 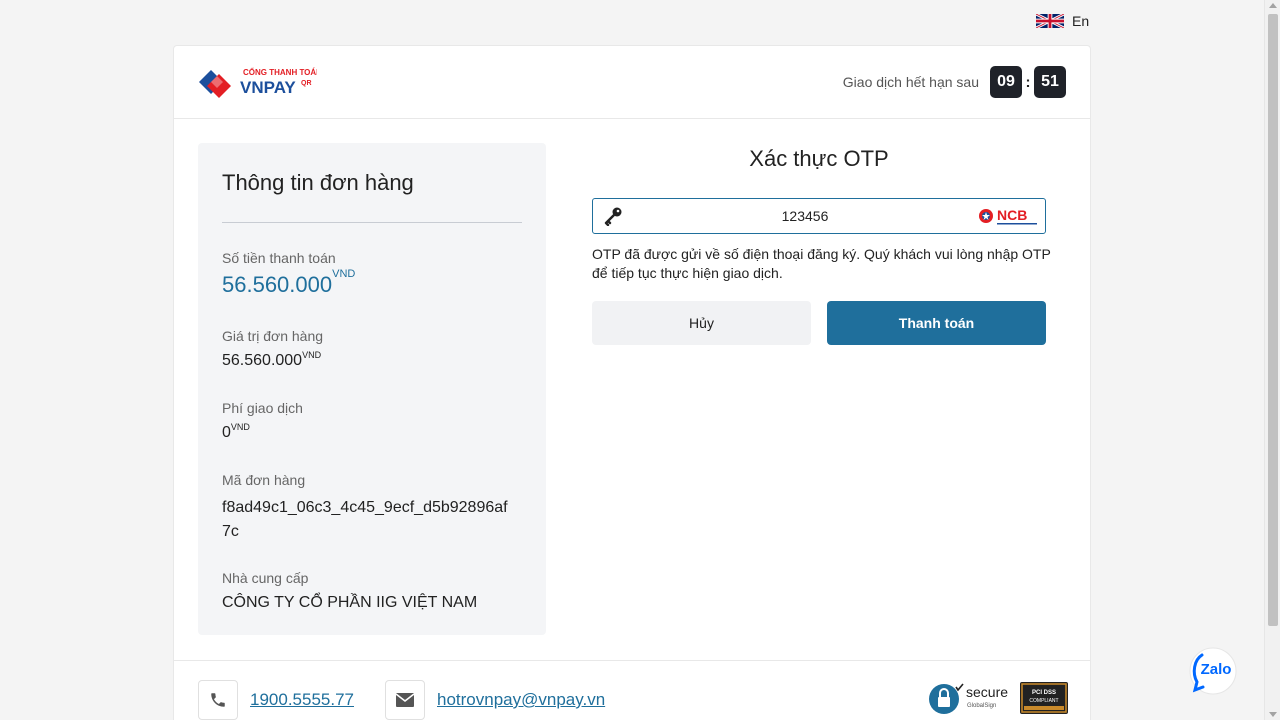 What do you see at coordinates (1043, 701) in the screenshot?
I see `svg-text: COMPLIANT` at bounding box center [1043, 701].